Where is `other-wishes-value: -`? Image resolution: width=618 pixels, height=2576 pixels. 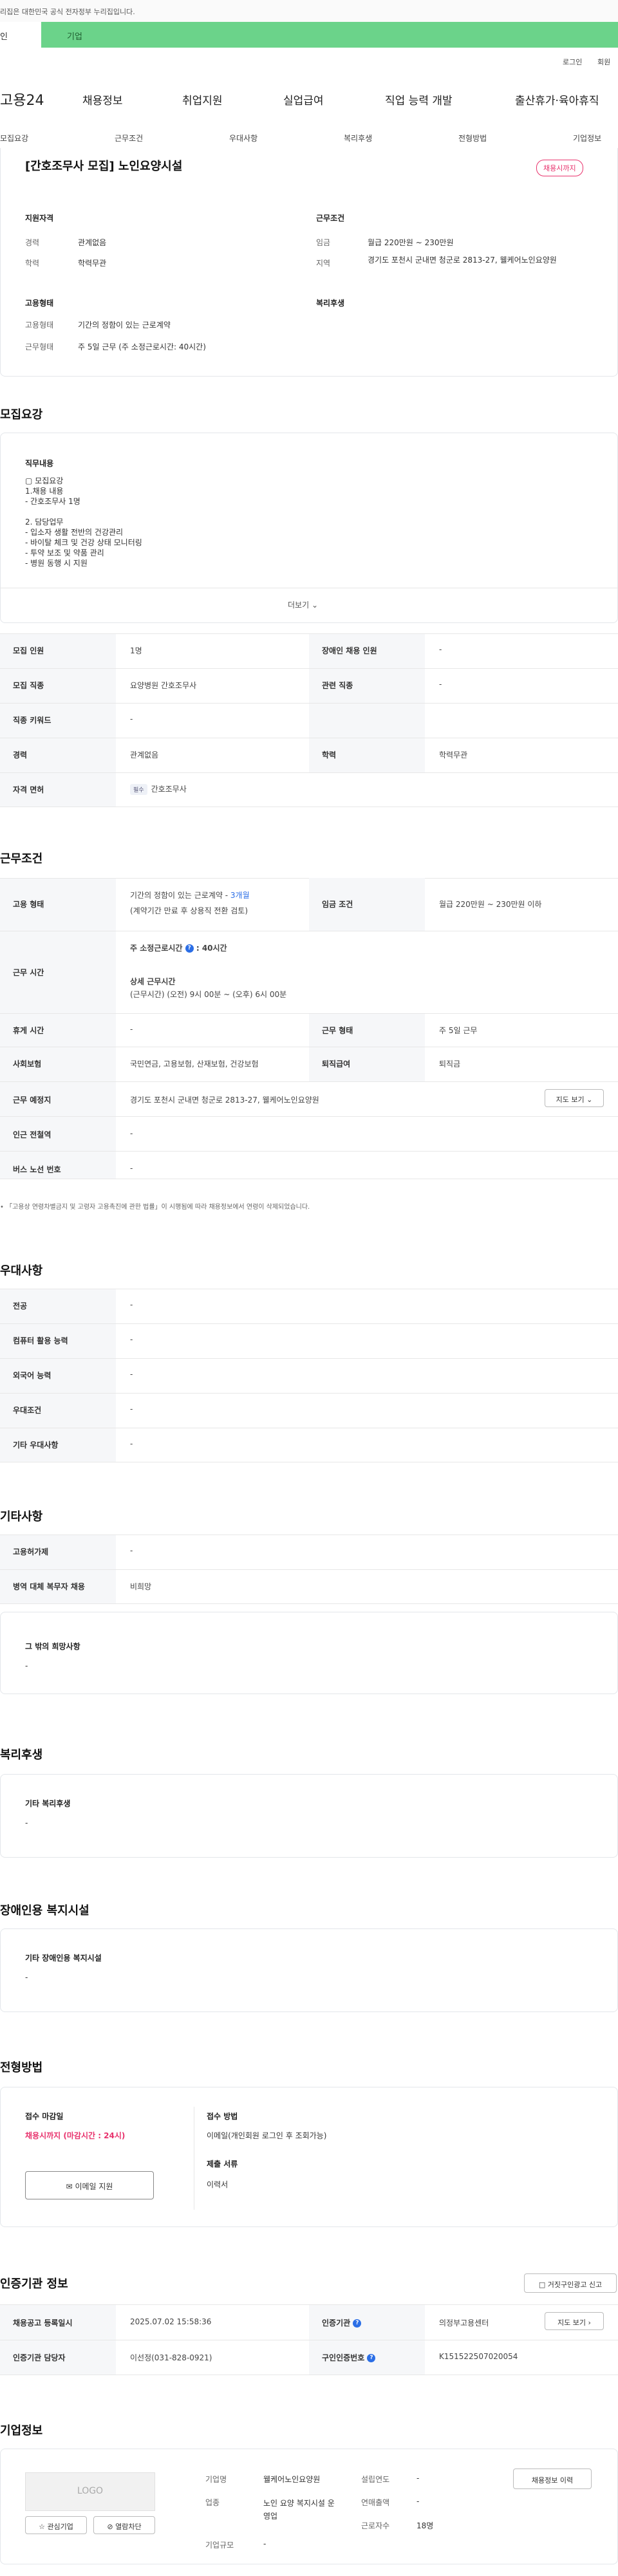
other-wishes-value: - is located at coordinates (26, 1665).